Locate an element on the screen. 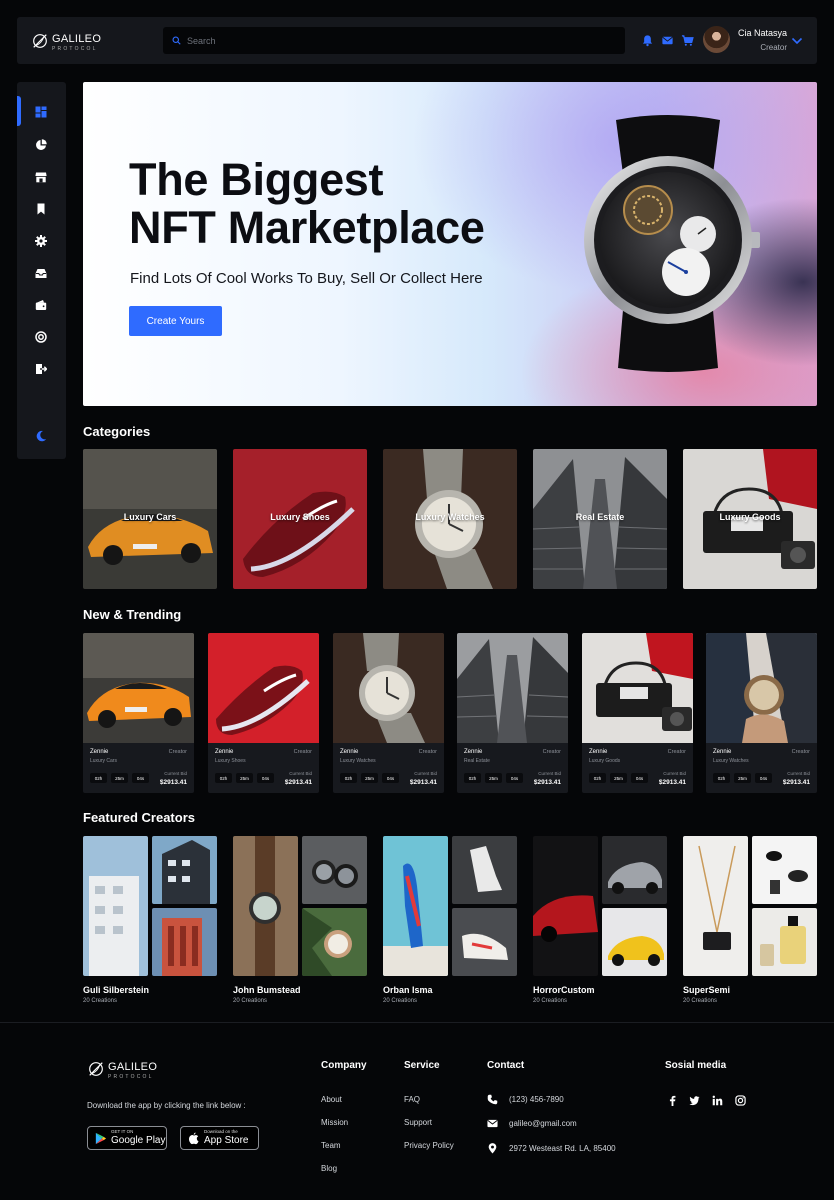  dashboard-icon is located at coordinates (41, 112).